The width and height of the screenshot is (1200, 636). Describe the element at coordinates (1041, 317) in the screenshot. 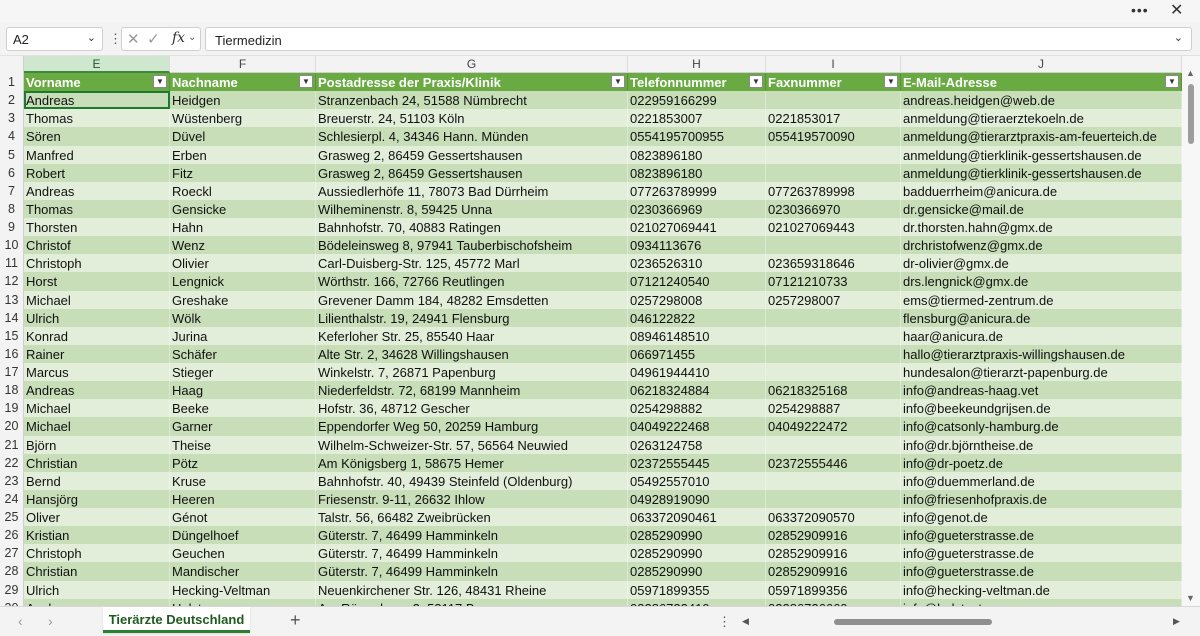

I see `table-cell: flensburg@anicura.de` at that location.